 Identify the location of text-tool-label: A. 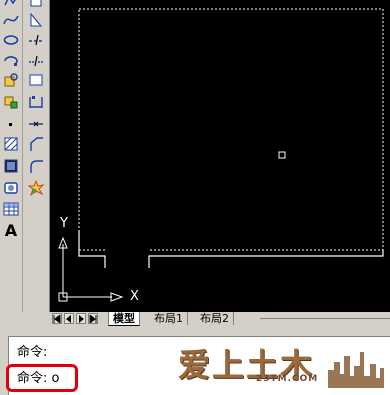
(11, 230).